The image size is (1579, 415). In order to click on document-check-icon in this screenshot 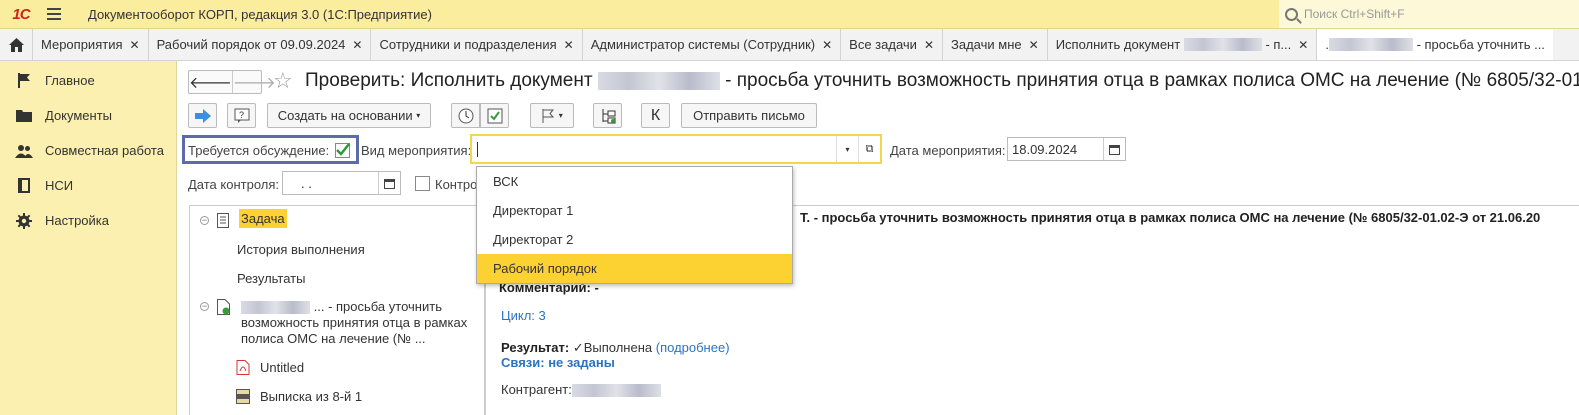, I will do `click(223, 307)`.